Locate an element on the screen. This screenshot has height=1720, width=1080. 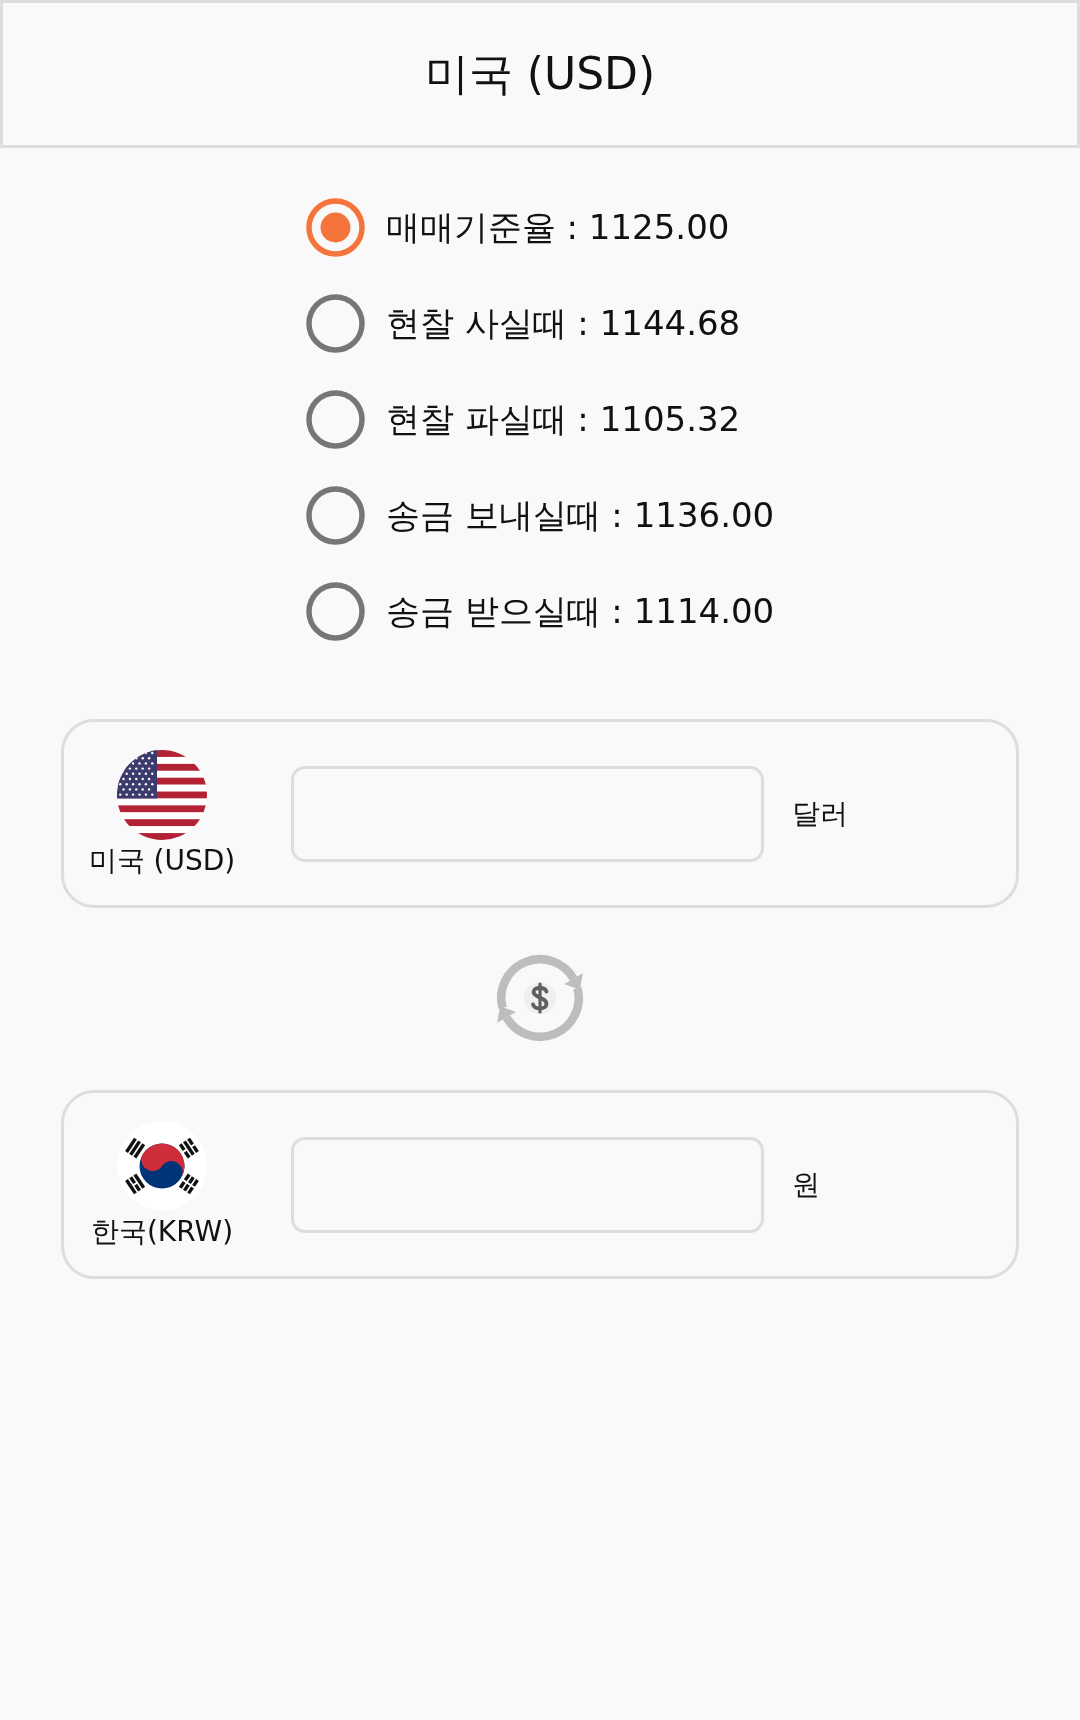
currency-exchange-icon is located at coordinates (540, 998).